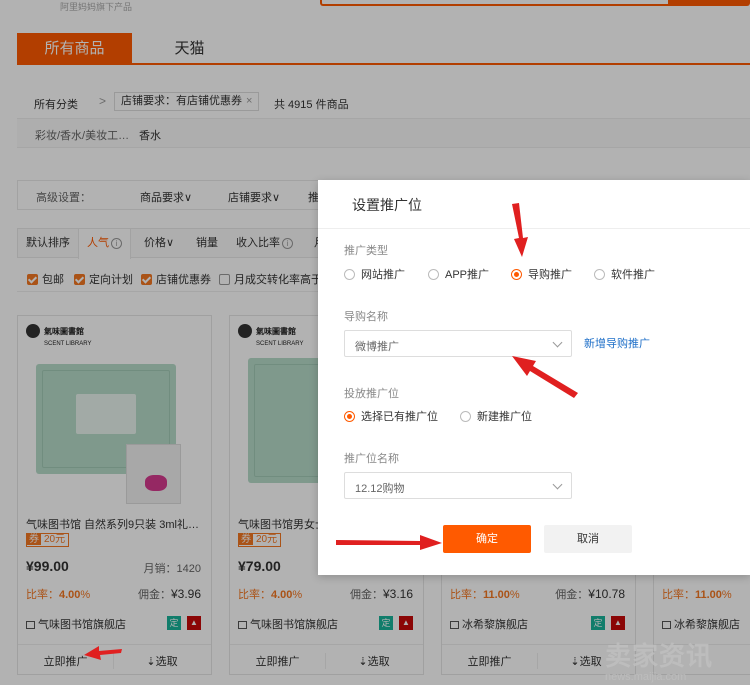  I want to click on cancel-button: 取消, so click(588, 539).